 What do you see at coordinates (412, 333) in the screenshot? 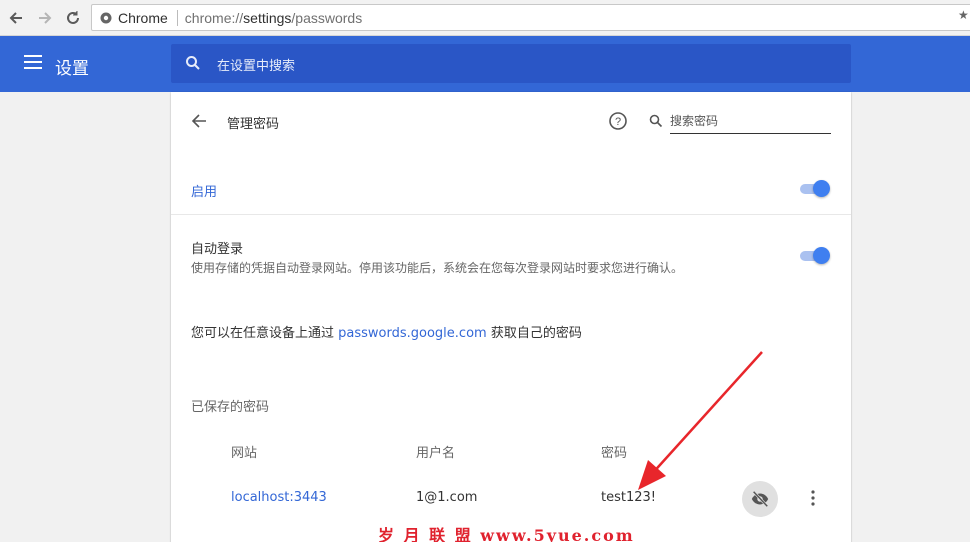
I see `google-passwords-link: passwords.google.com` at bounding box center [412, 333].